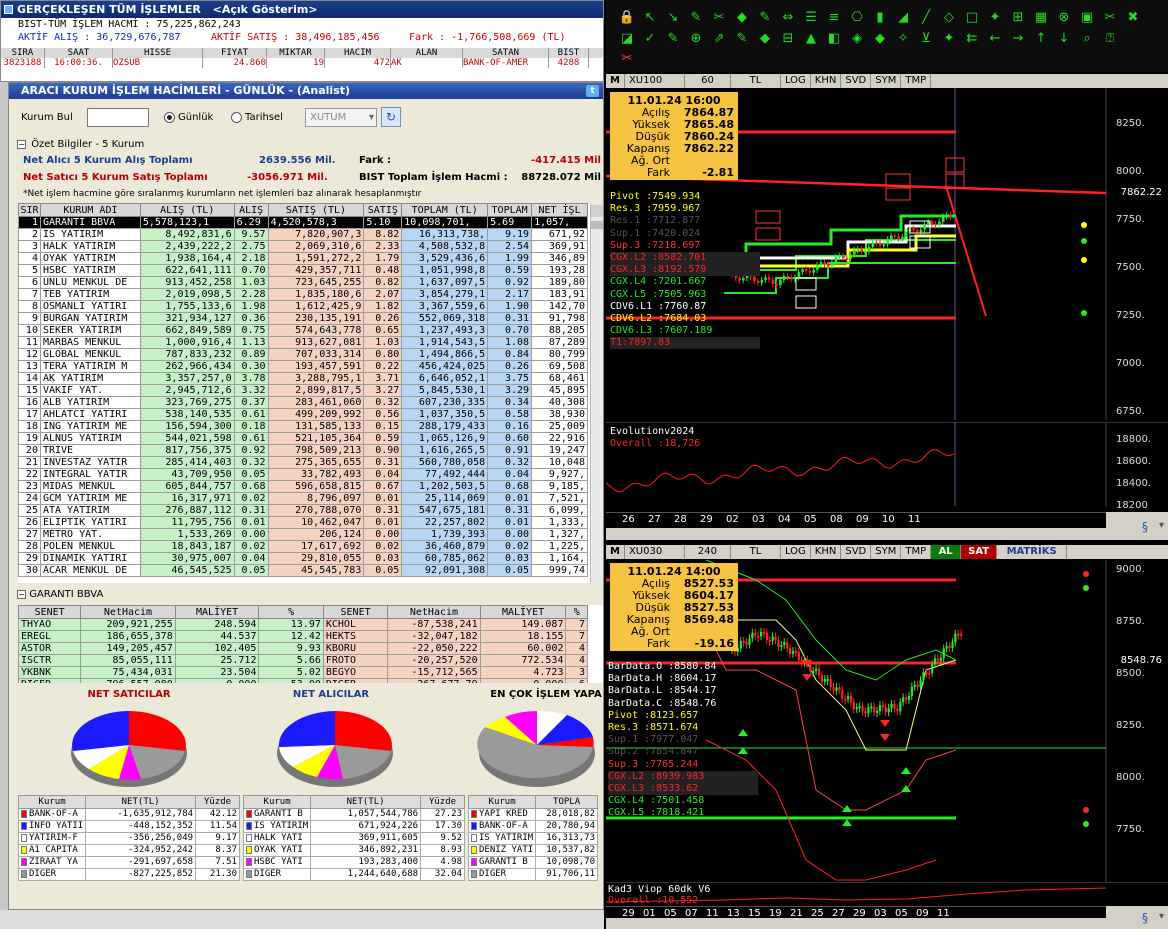  I want to click on toolbar-tool-icon: ≡, so click(834, 17).